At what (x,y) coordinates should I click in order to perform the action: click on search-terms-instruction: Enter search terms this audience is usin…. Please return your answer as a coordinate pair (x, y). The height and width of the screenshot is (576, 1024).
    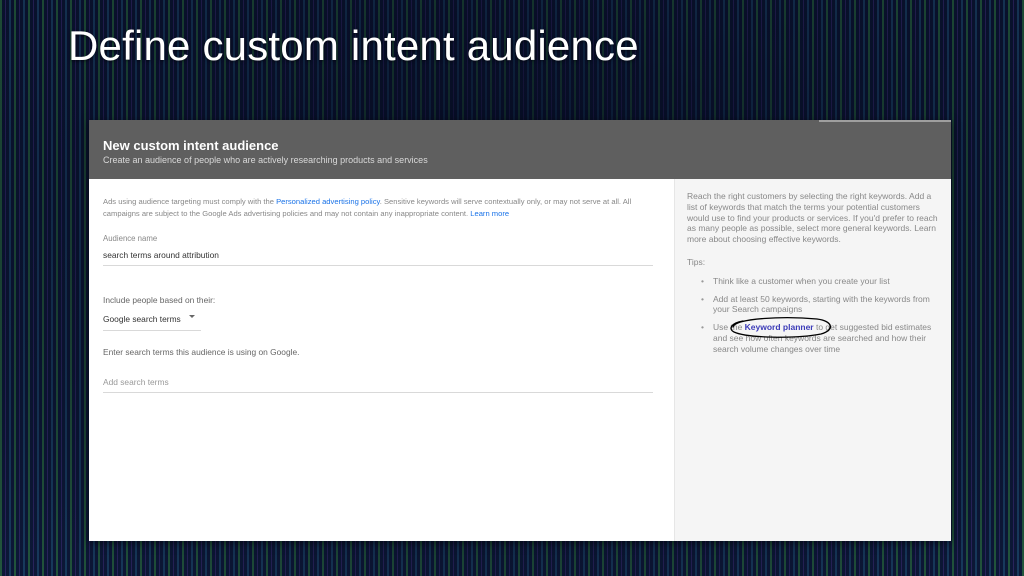
    Looking at the image, I should click on (201, 352).